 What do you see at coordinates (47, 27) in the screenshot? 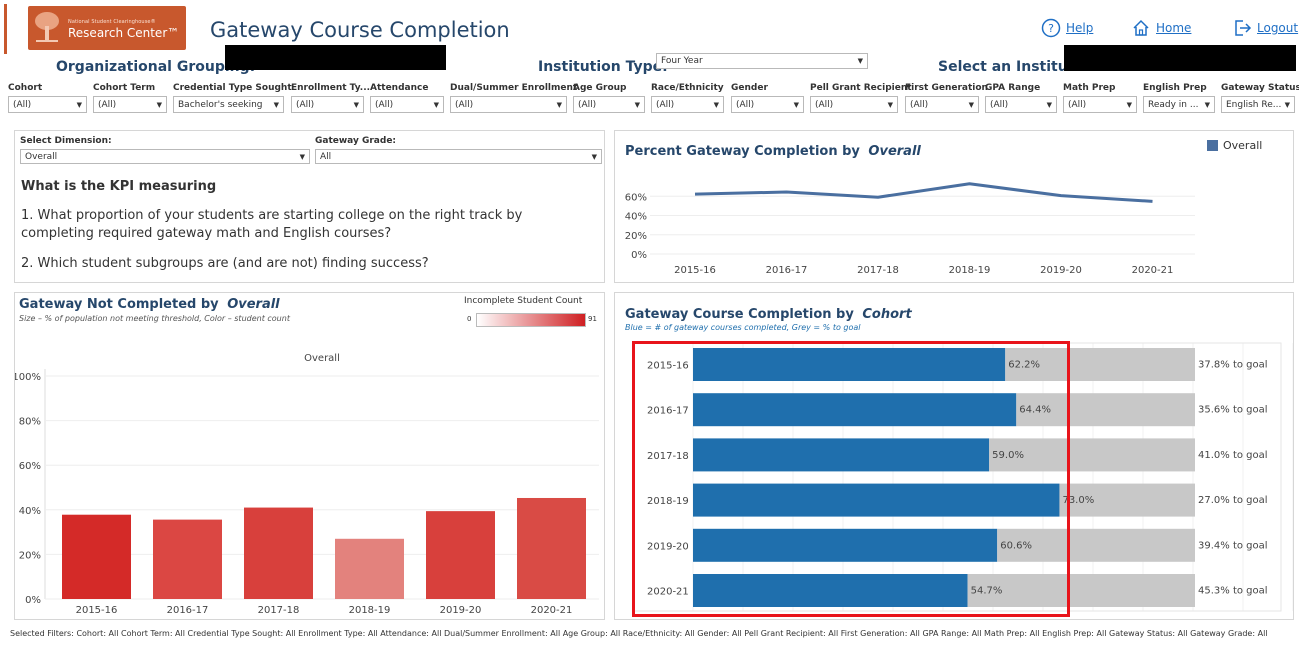
I see `tree-icon` at bounding box center [47, 27].